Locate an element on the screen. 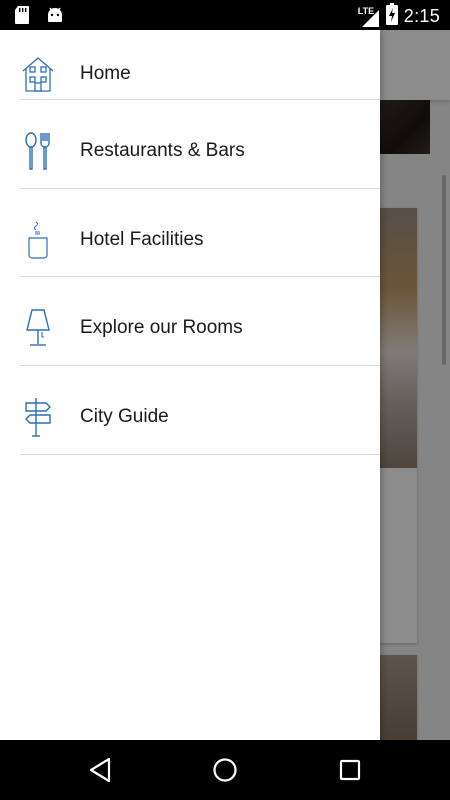 This screenshot has width=450, height=800. home-button is located at coordinates (225, 770).